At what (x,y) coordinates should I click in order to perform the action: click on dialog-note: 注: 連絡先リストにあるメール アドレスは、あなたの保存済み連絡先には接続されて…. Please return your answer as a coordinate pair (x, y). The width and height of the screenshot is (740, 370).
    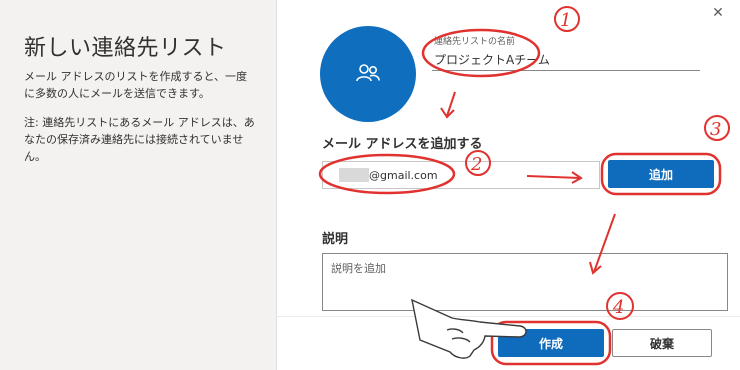
    Looking at the image, I should click on (139, 139).